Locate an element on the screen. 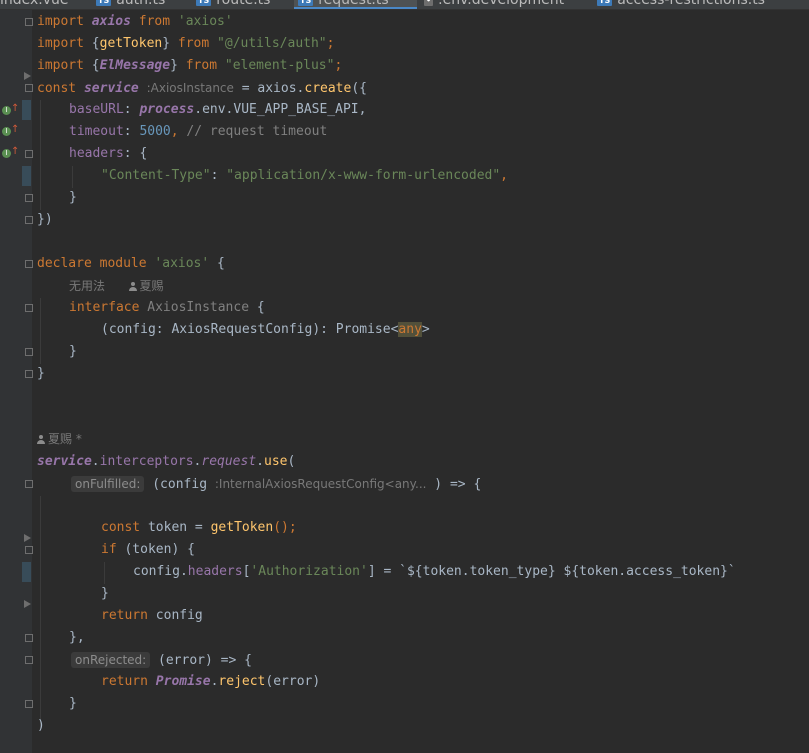 The height and width of the screenshot is (753, 809). token: create is located at coordinates (328, 88).